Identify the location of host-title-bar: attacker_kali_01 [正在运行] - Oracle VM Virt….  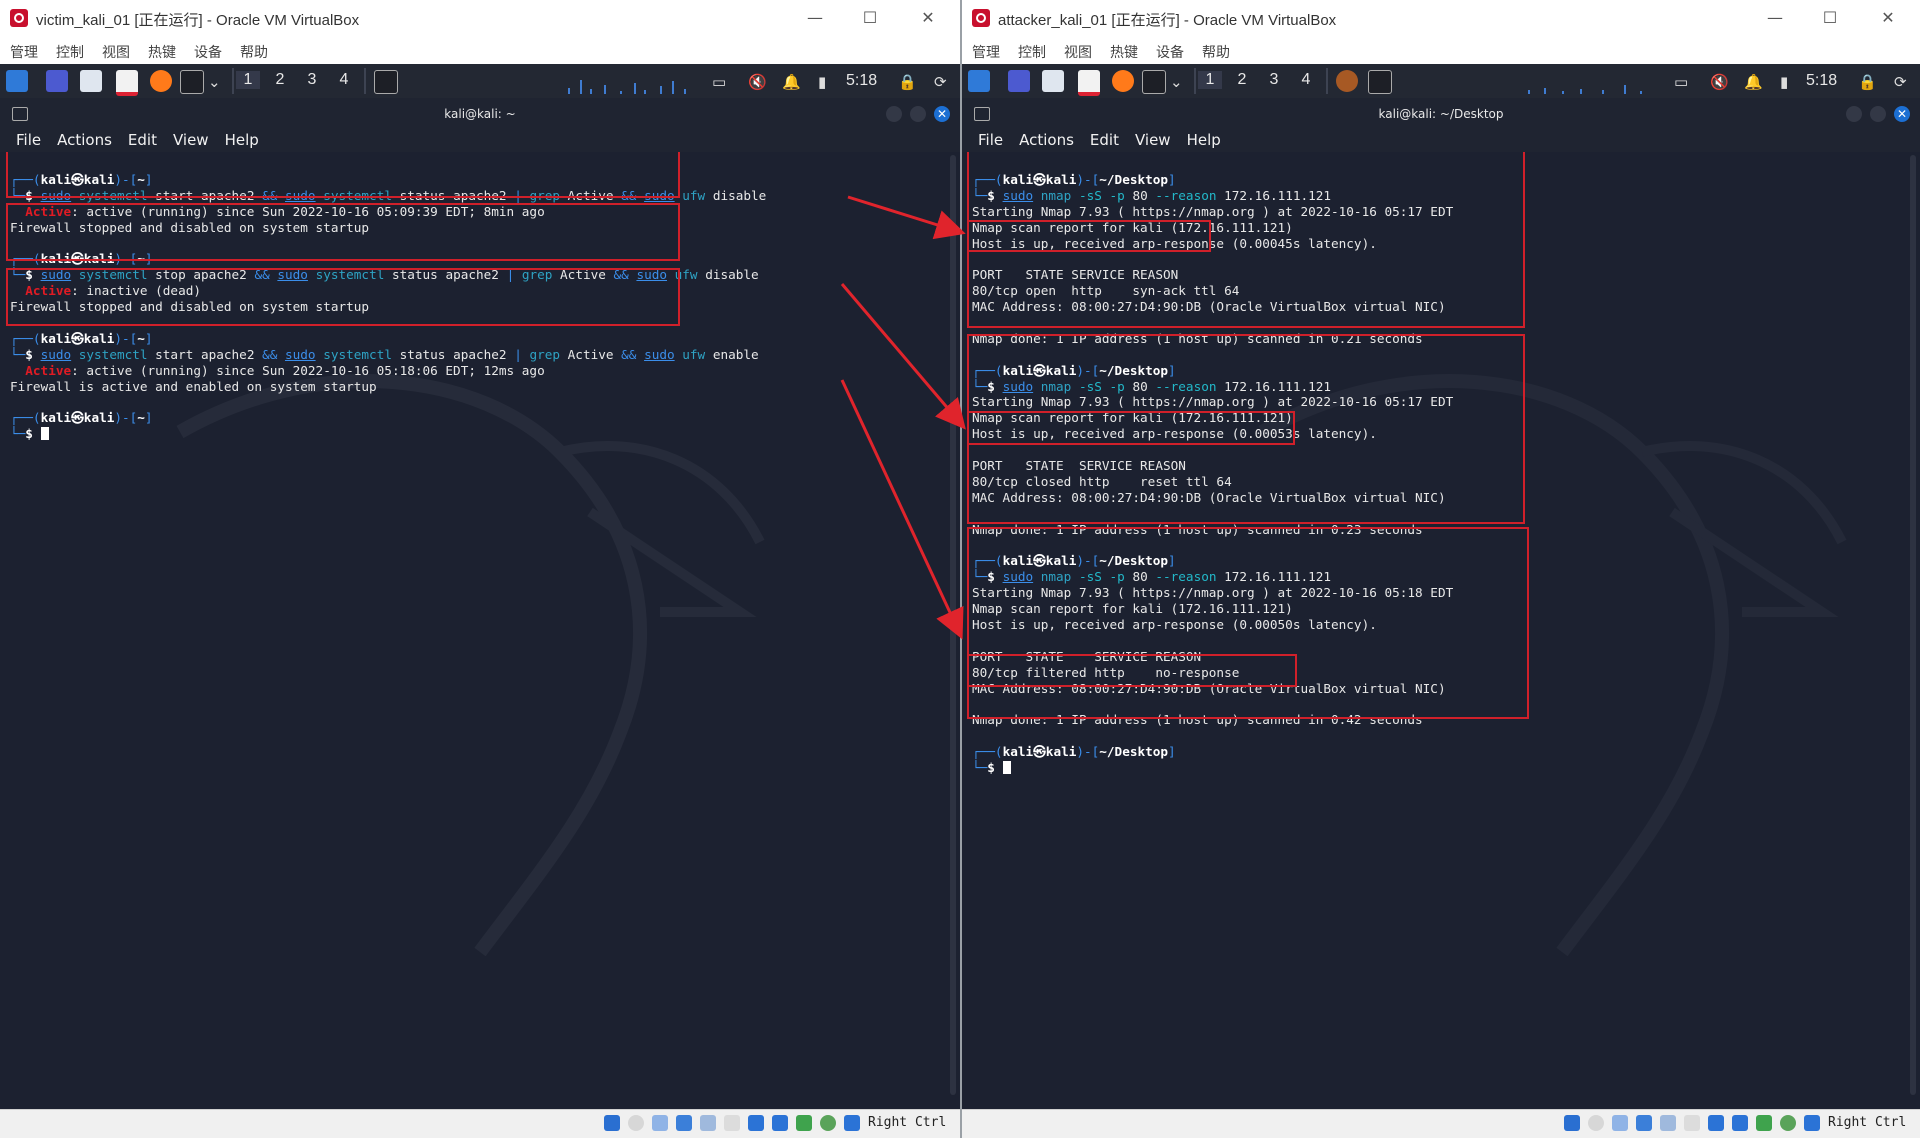
(1441, 18).